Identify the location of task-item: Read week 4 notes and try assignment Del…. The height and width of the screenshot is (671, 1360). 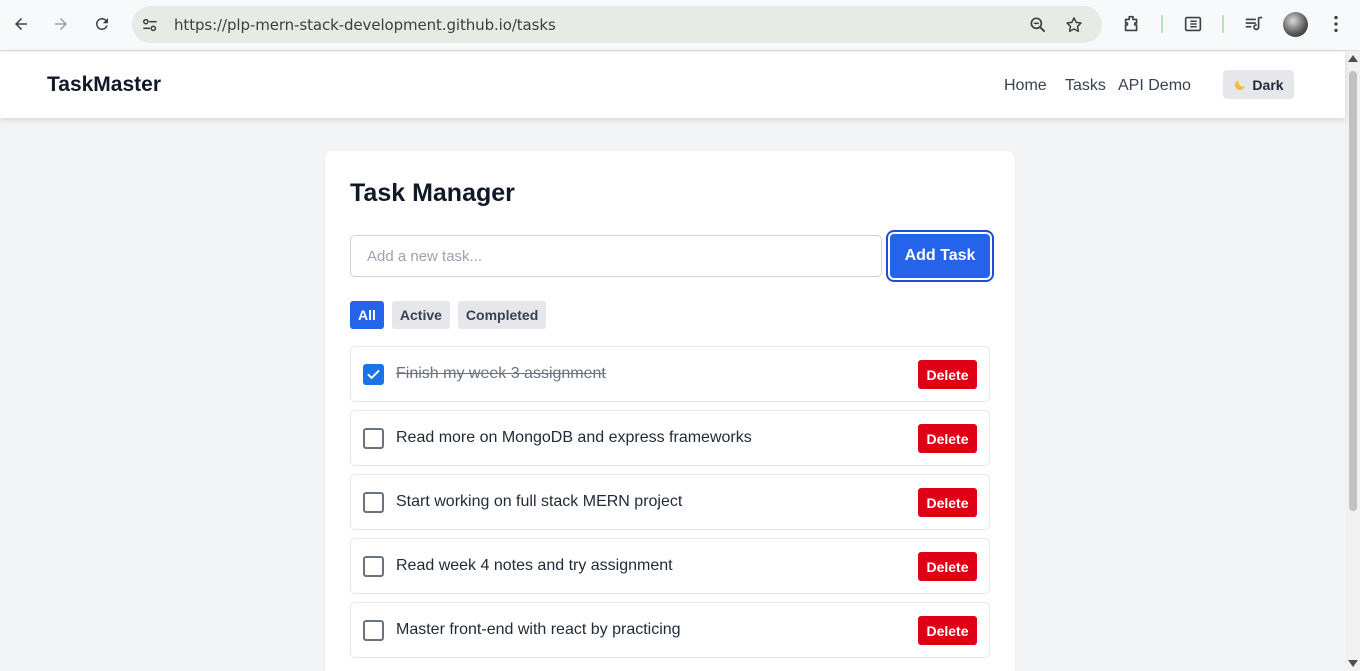
(670, 566).